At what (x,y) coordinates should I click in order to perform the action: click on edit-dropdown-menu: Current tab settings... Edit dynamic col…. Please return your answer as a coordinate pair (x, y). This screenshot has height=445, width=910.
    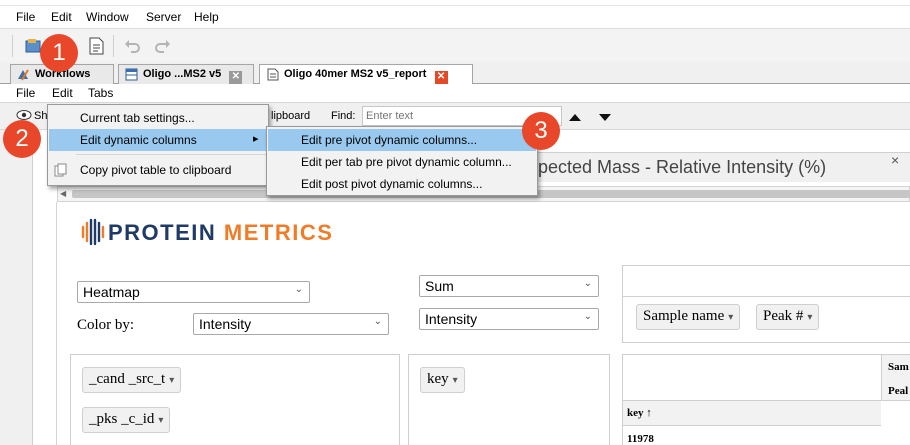
    Looking at the image, I should click on (158, 145).